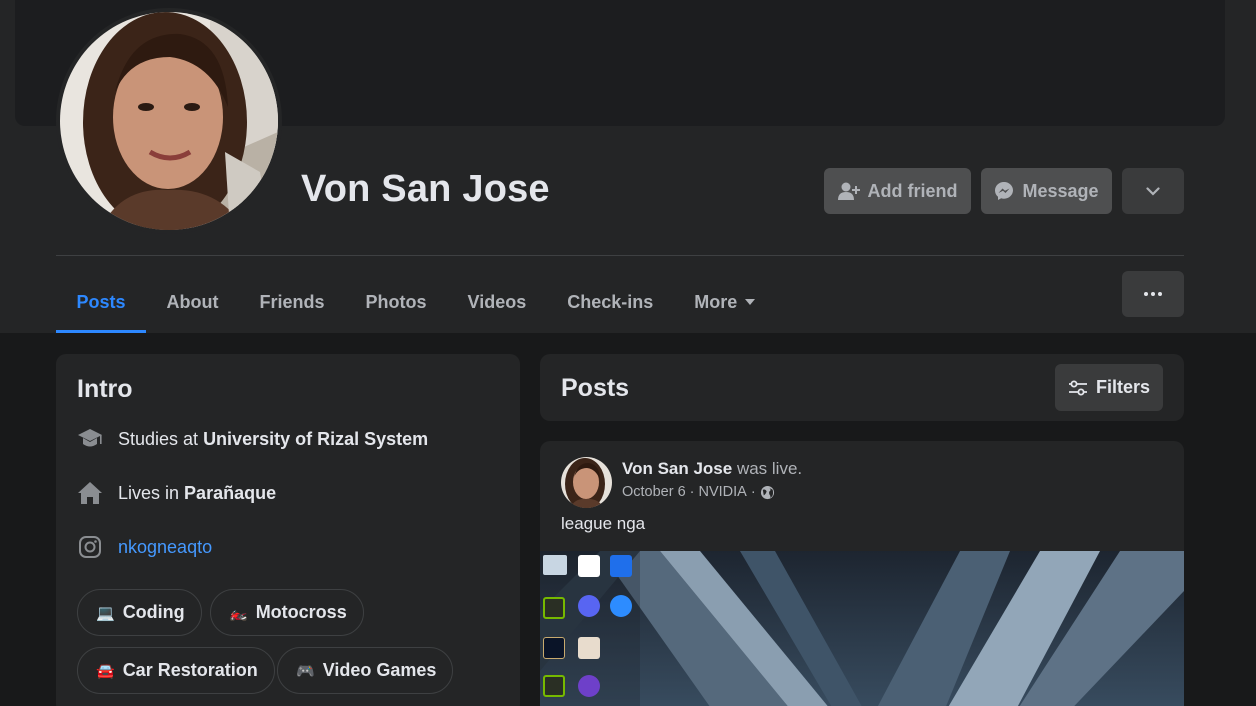  I want to click on tab-photos: Photos, so click(396, 302).